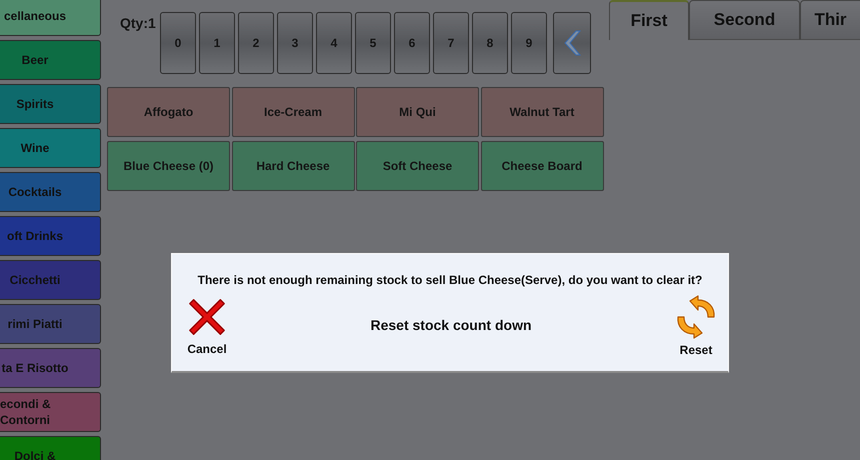  What do you see at coordinates (50, 148) in the screenshot?
I see `category-button: Wine` at bounding box center [50, 148].